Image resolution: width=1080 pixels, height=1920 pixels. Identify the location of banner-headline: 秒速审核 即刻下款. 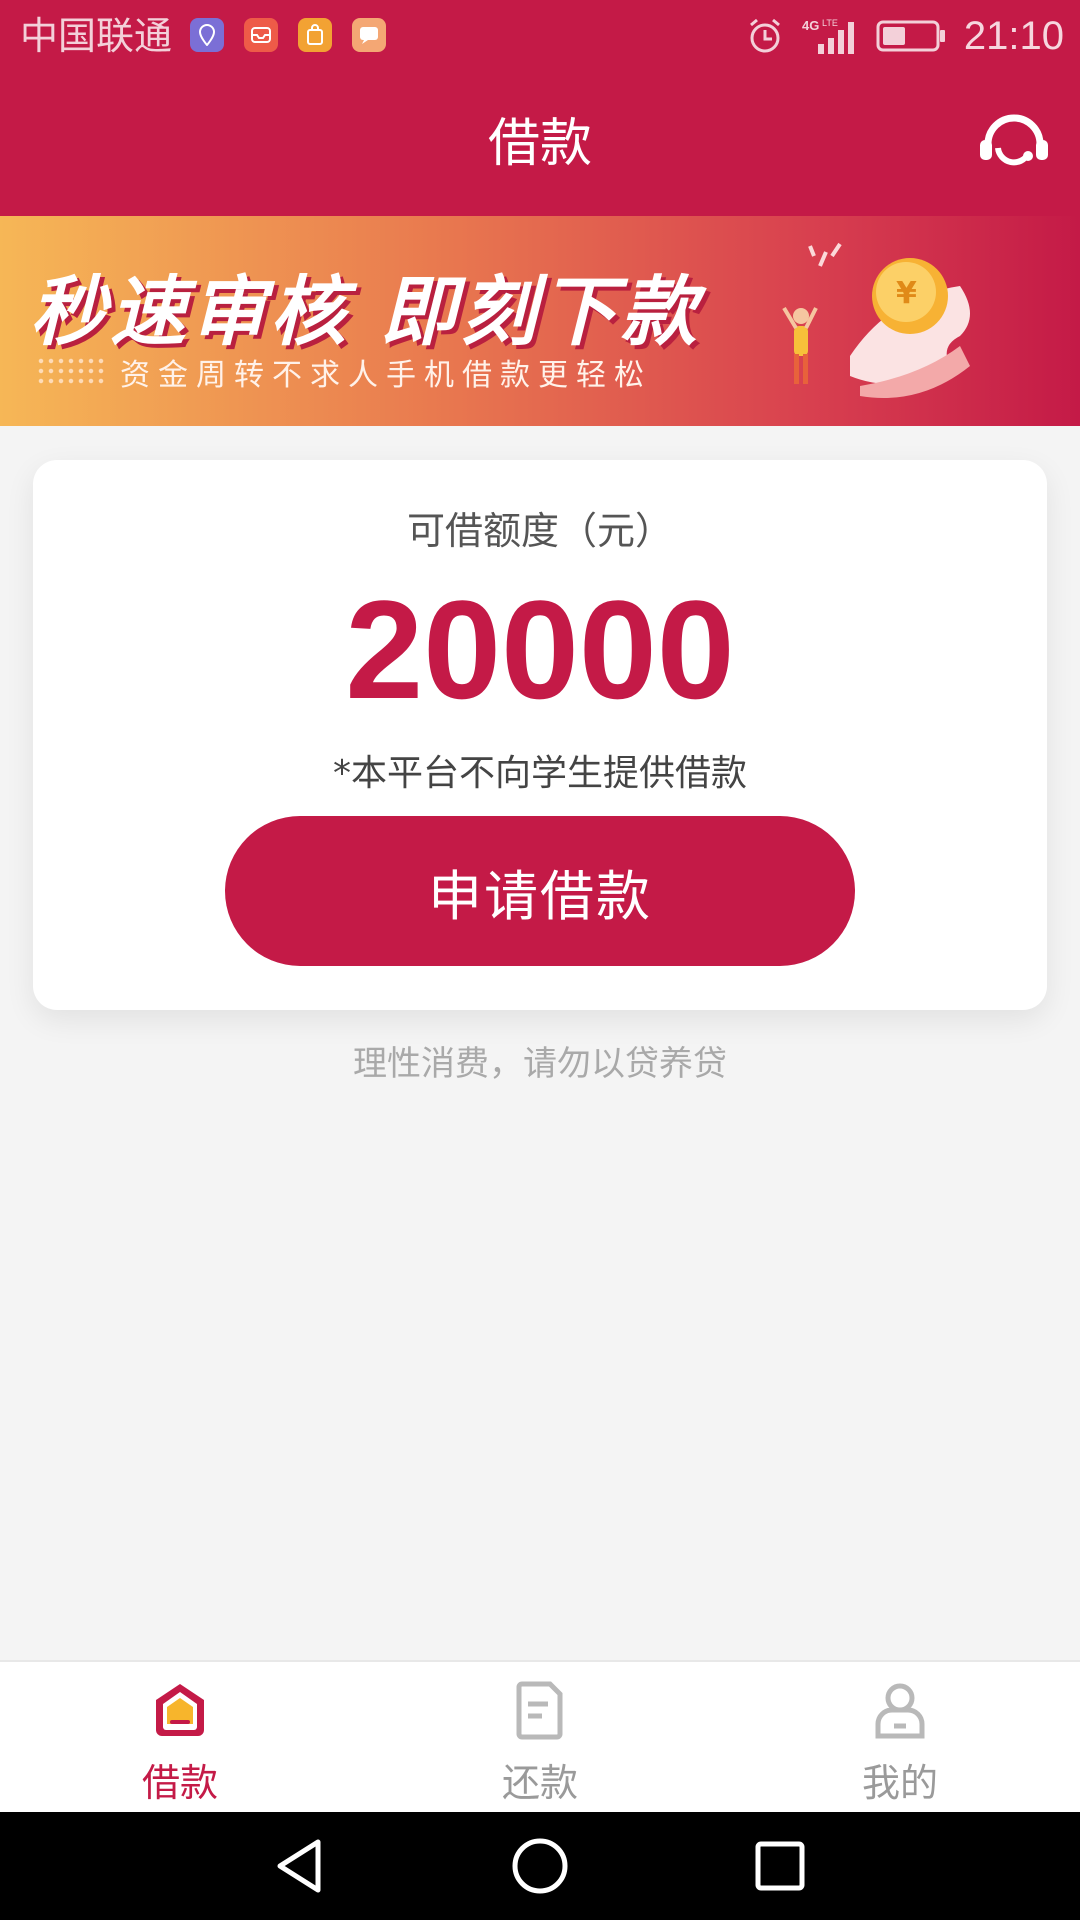
(365, 311).